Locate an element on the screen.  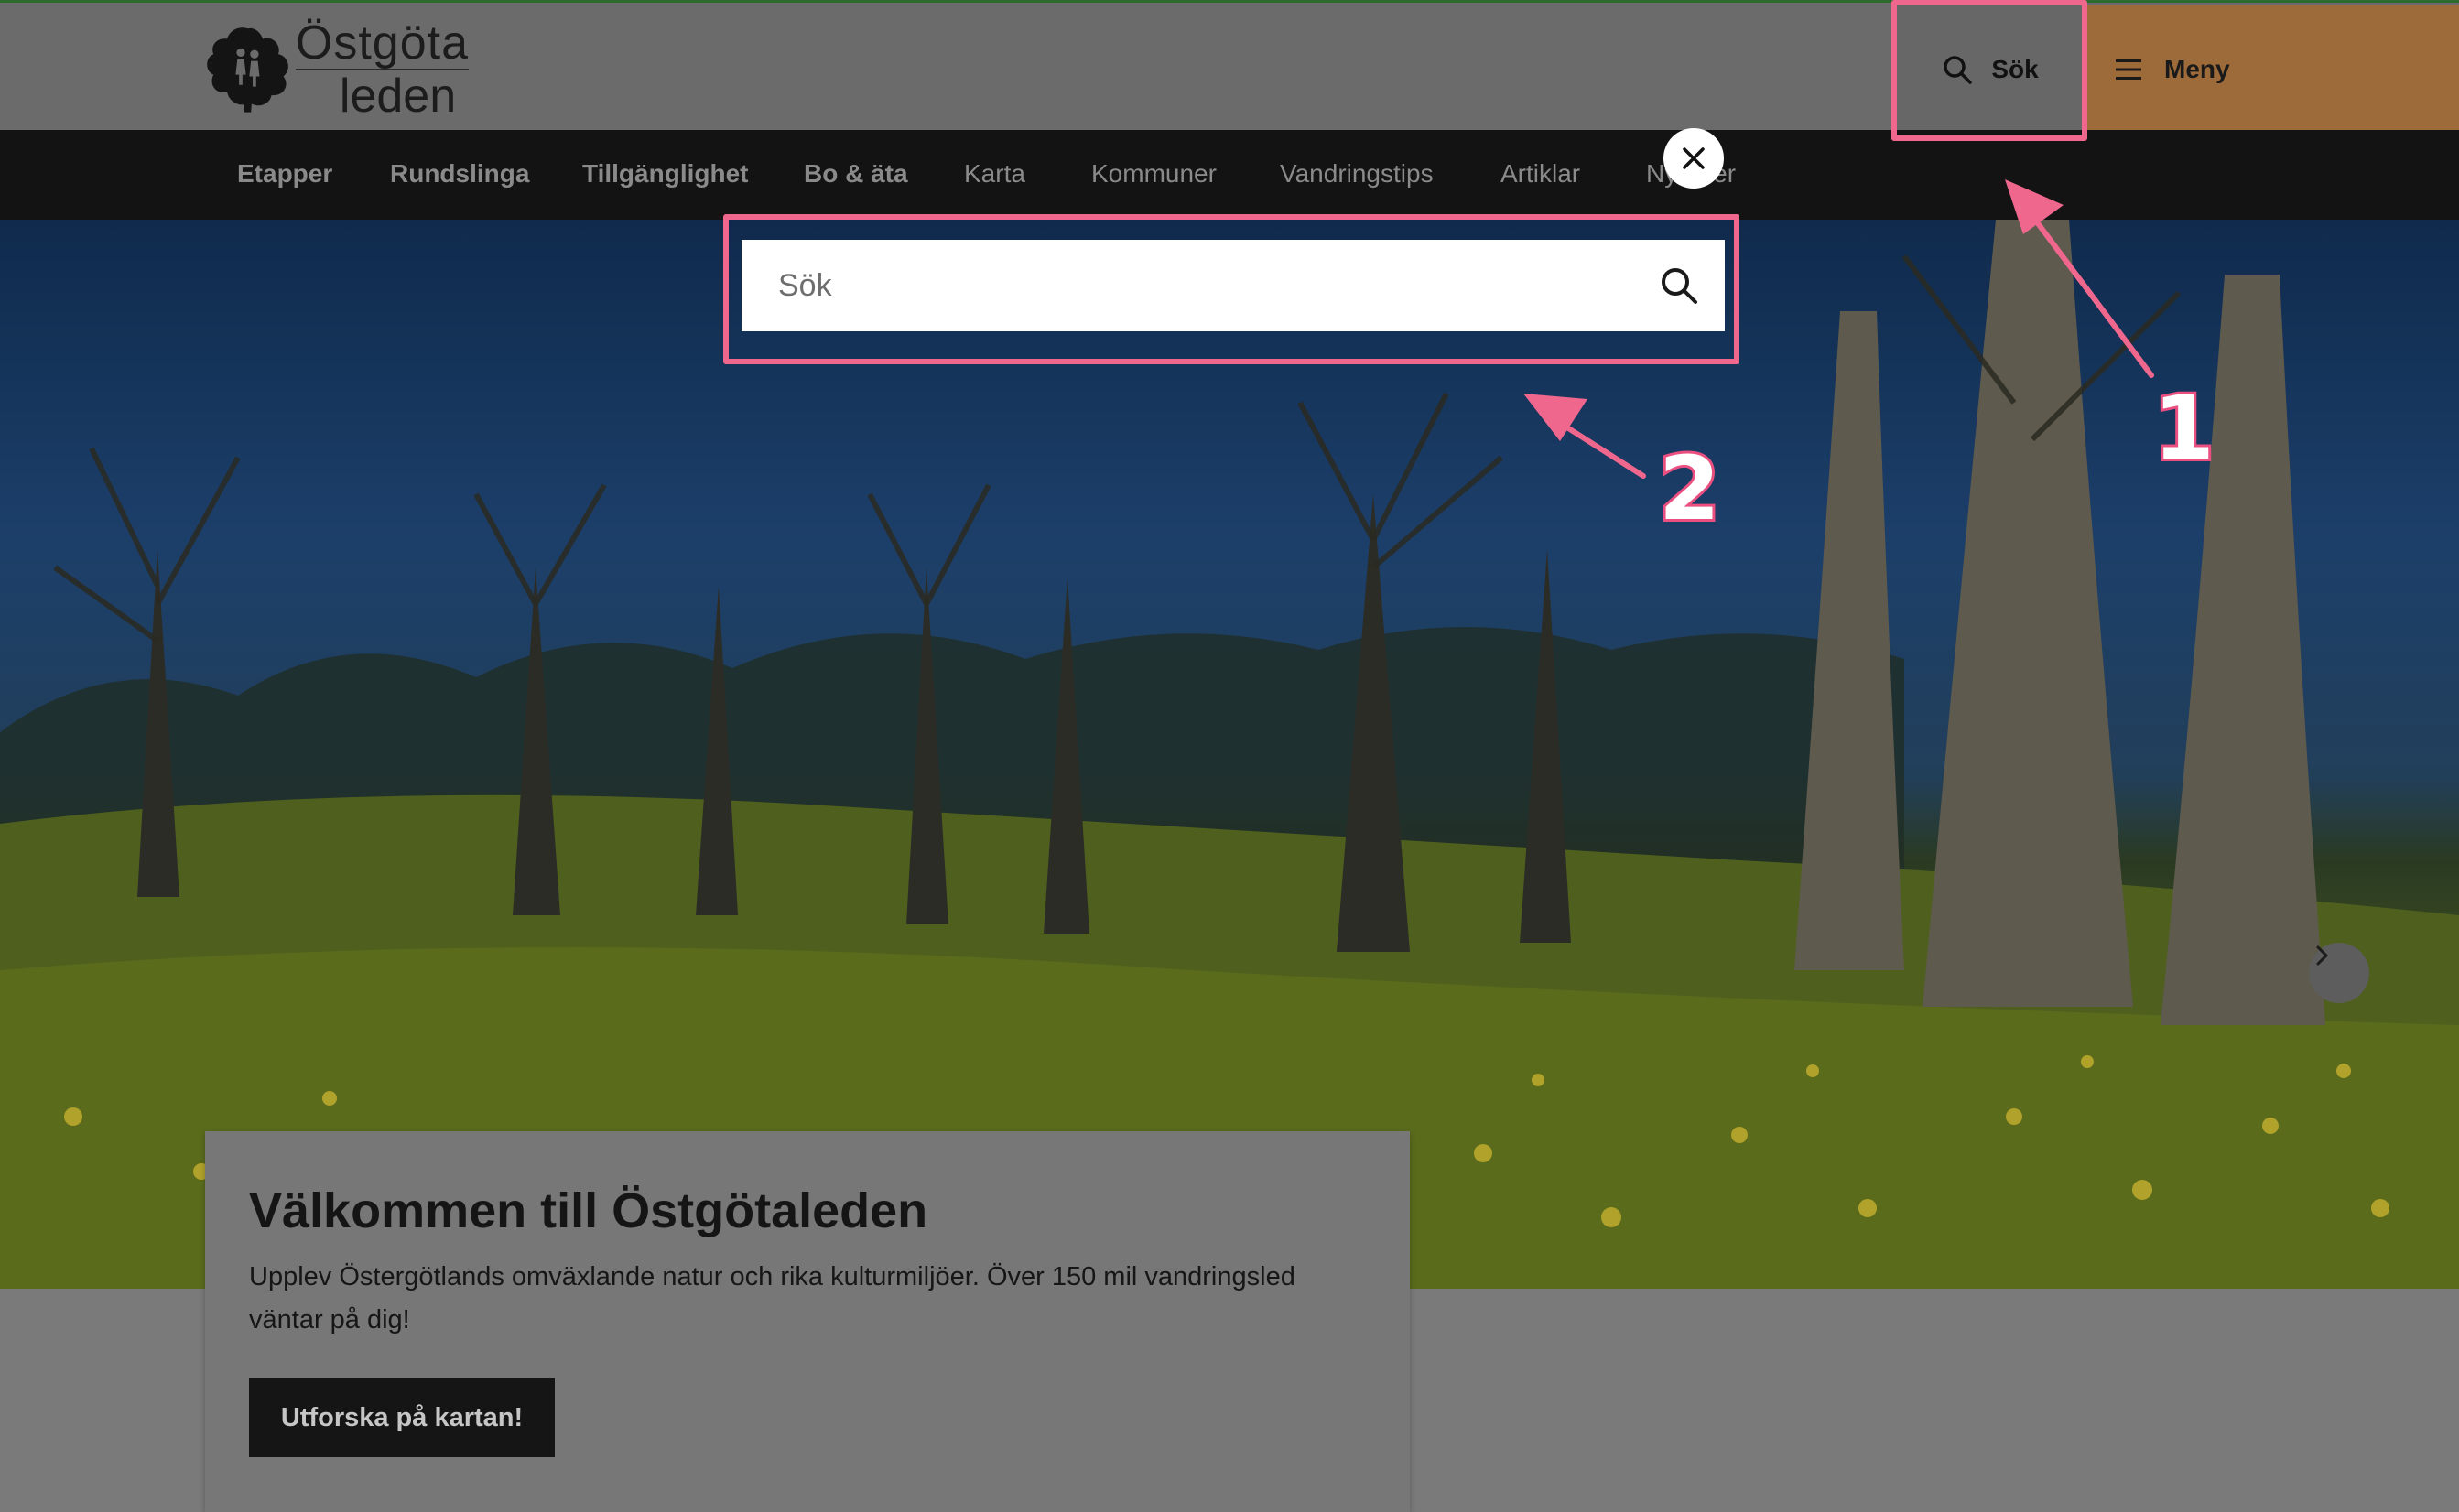
annotation-label-2: 2 is located at coordinates (1689, 488).